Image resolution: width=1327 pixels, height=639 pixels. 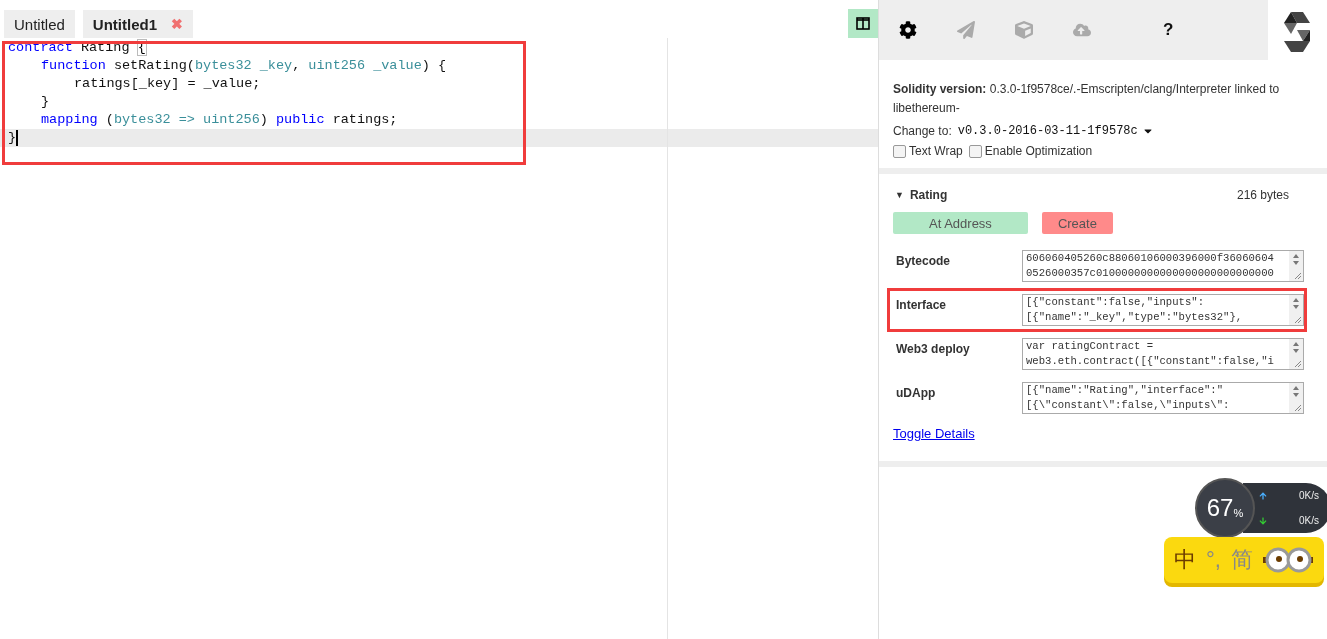 I want to click on field-label: Interface, so click(x=922, y=305).